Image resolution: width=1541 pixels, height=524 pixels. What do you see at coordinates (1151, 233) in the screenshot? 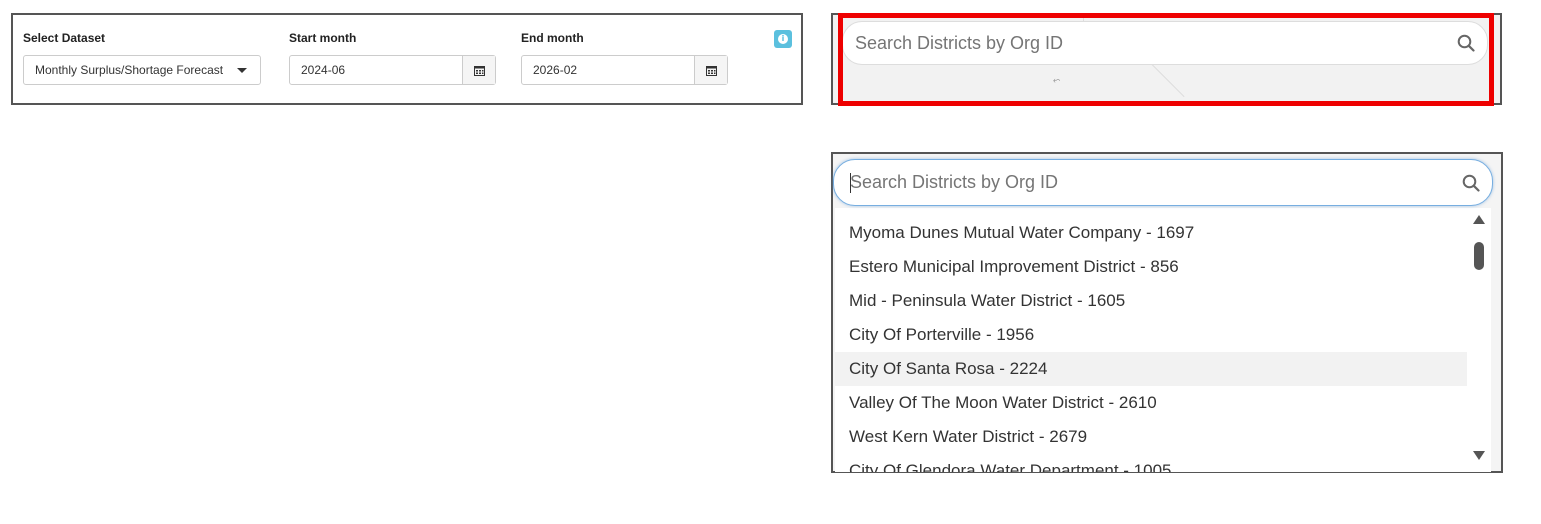
I see `result-item: Myoma Dunes Mutual Water Company - 1697` at bounding box center [1151, 233].